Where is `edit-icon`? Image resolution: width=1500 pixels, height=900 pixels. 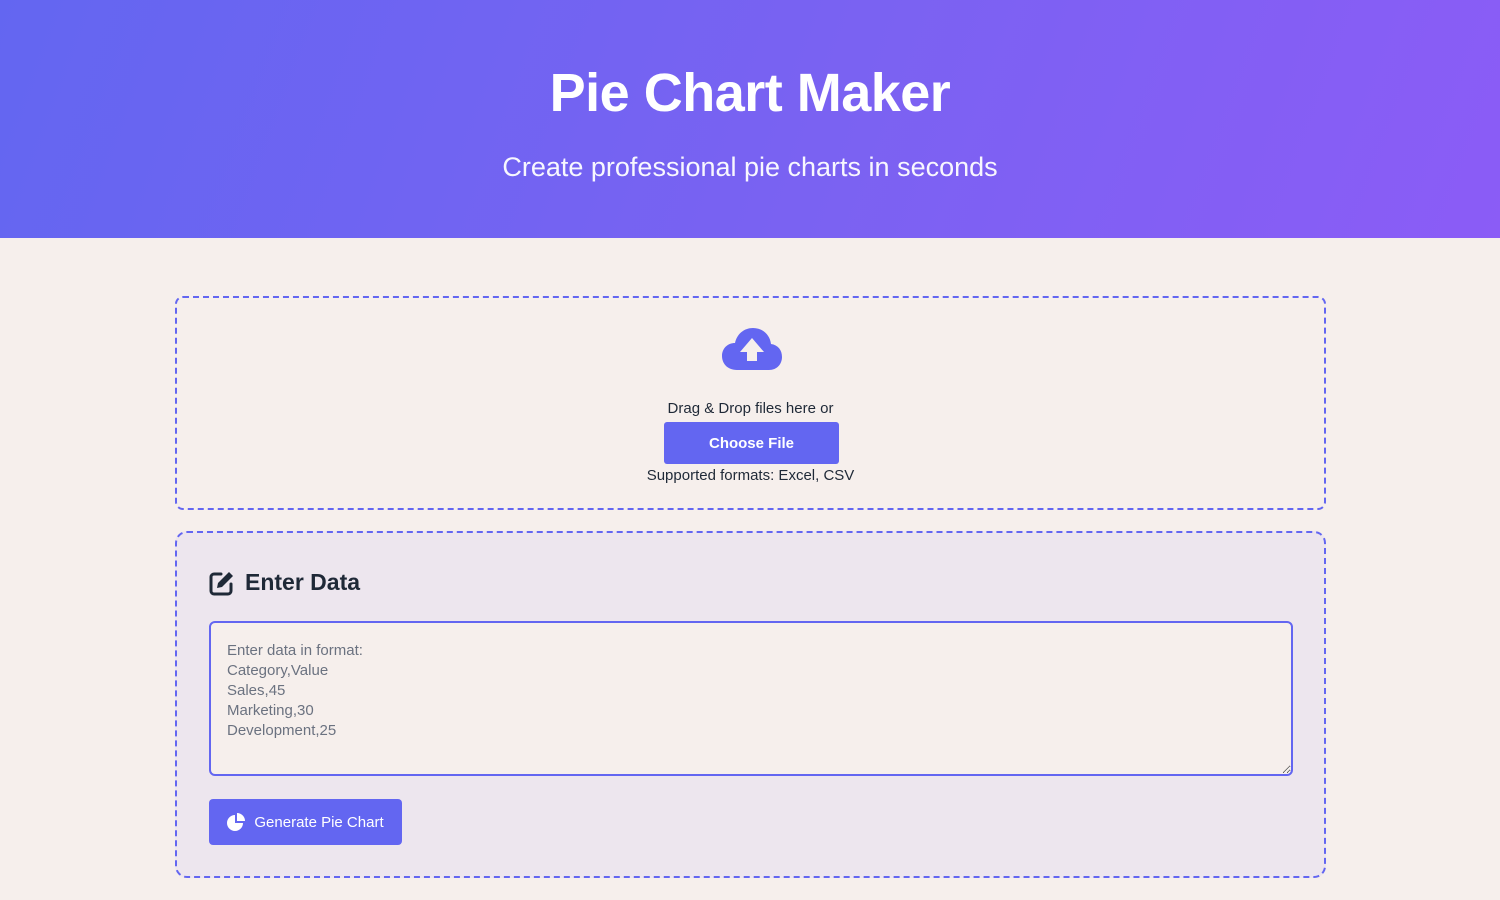 edit-icon is located at coordinates (221, 583).